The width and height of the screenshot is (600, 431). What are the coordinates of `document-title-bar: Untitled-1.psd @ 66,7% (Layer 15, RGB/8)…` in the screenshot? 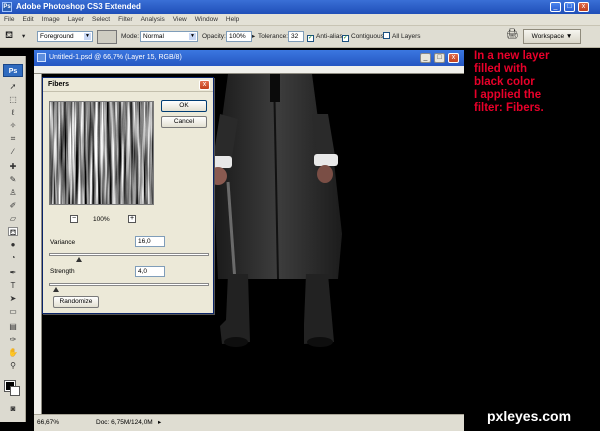 It's located at (249, 58).